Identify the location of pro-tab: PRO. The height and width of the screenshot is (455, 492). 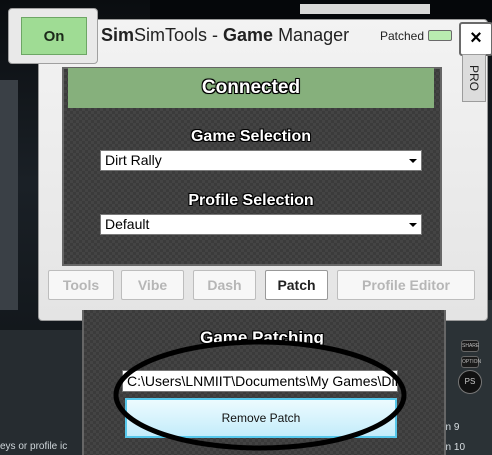
(474, 78).